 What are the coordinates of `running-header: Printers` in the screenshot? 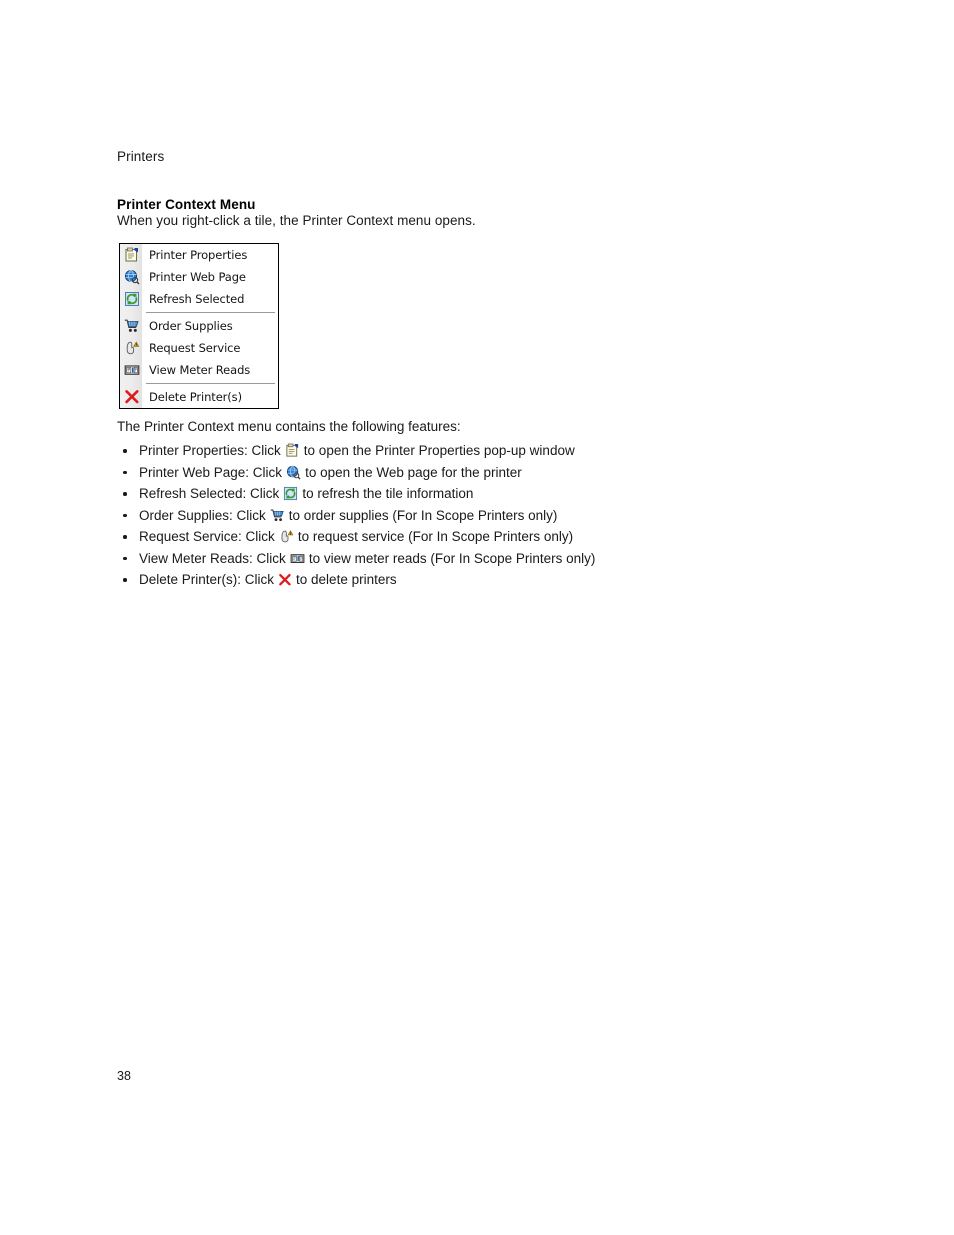 It's located at (141, 156).